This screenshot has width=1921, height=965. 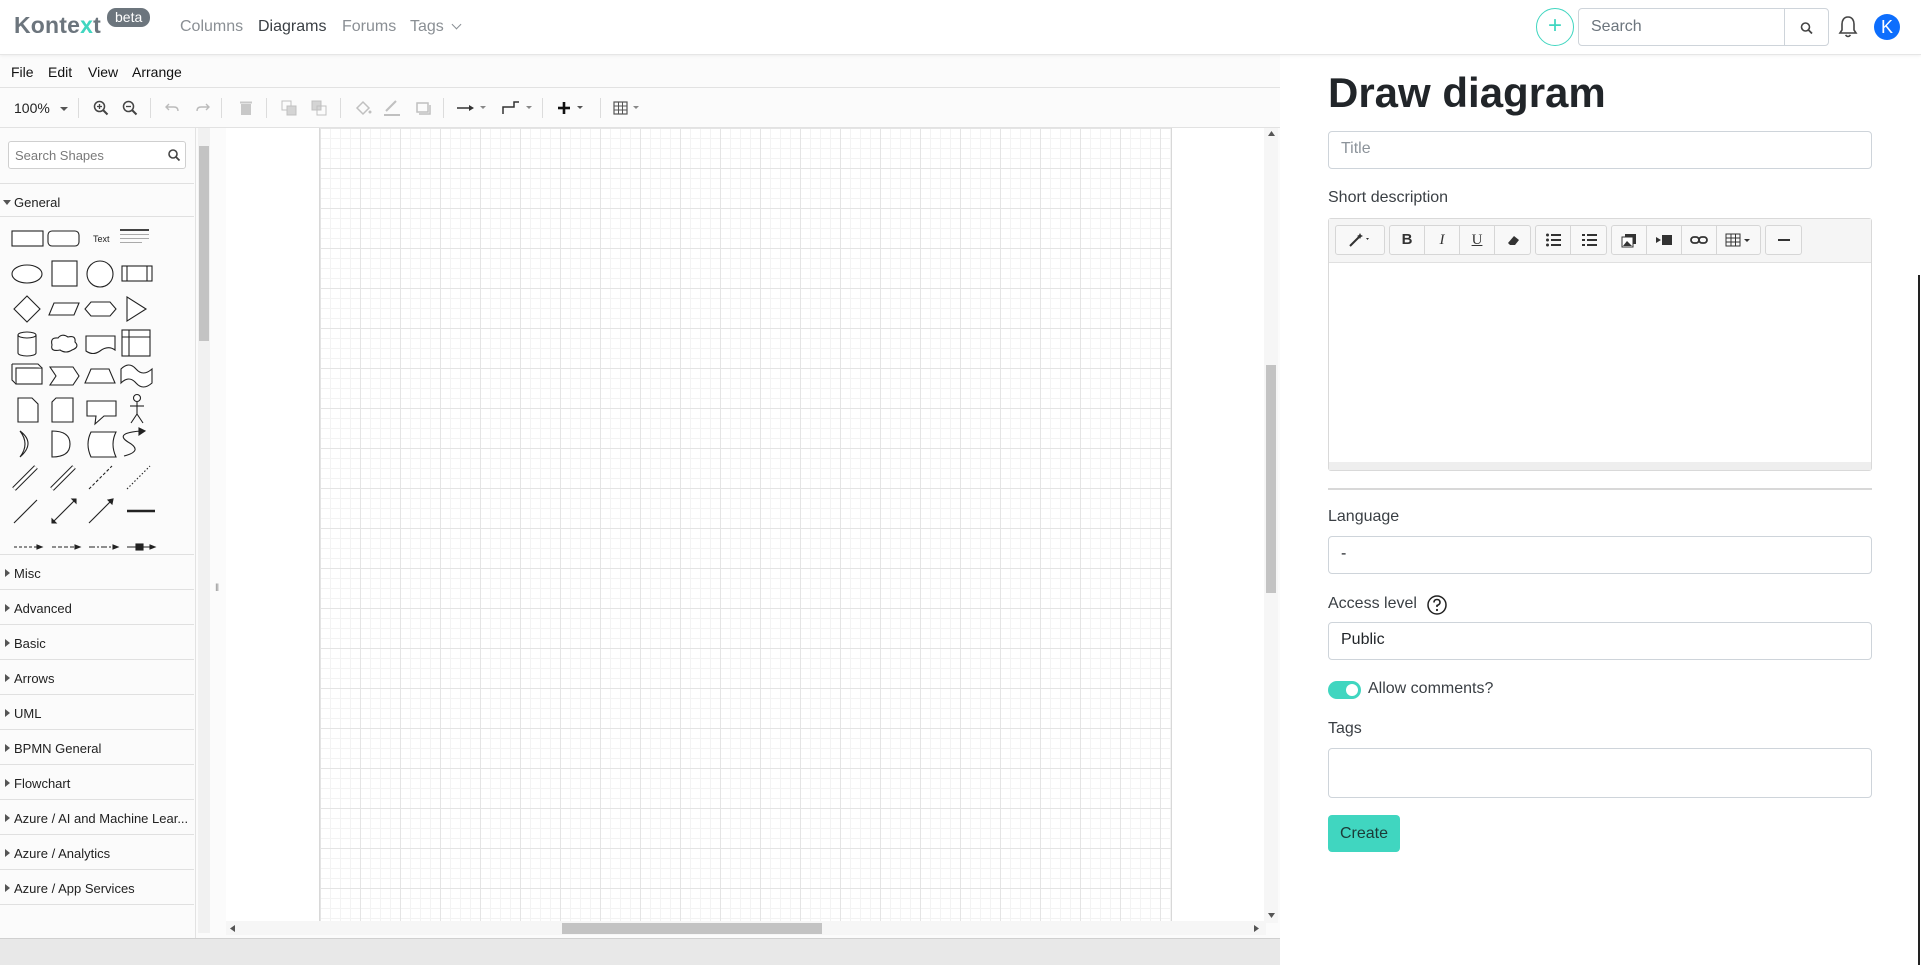 What do you see at coordinates (97, 887) in the screenshot?
I see `section-azure-app-services: Azure / App Services` at bounding box center [97, 887].